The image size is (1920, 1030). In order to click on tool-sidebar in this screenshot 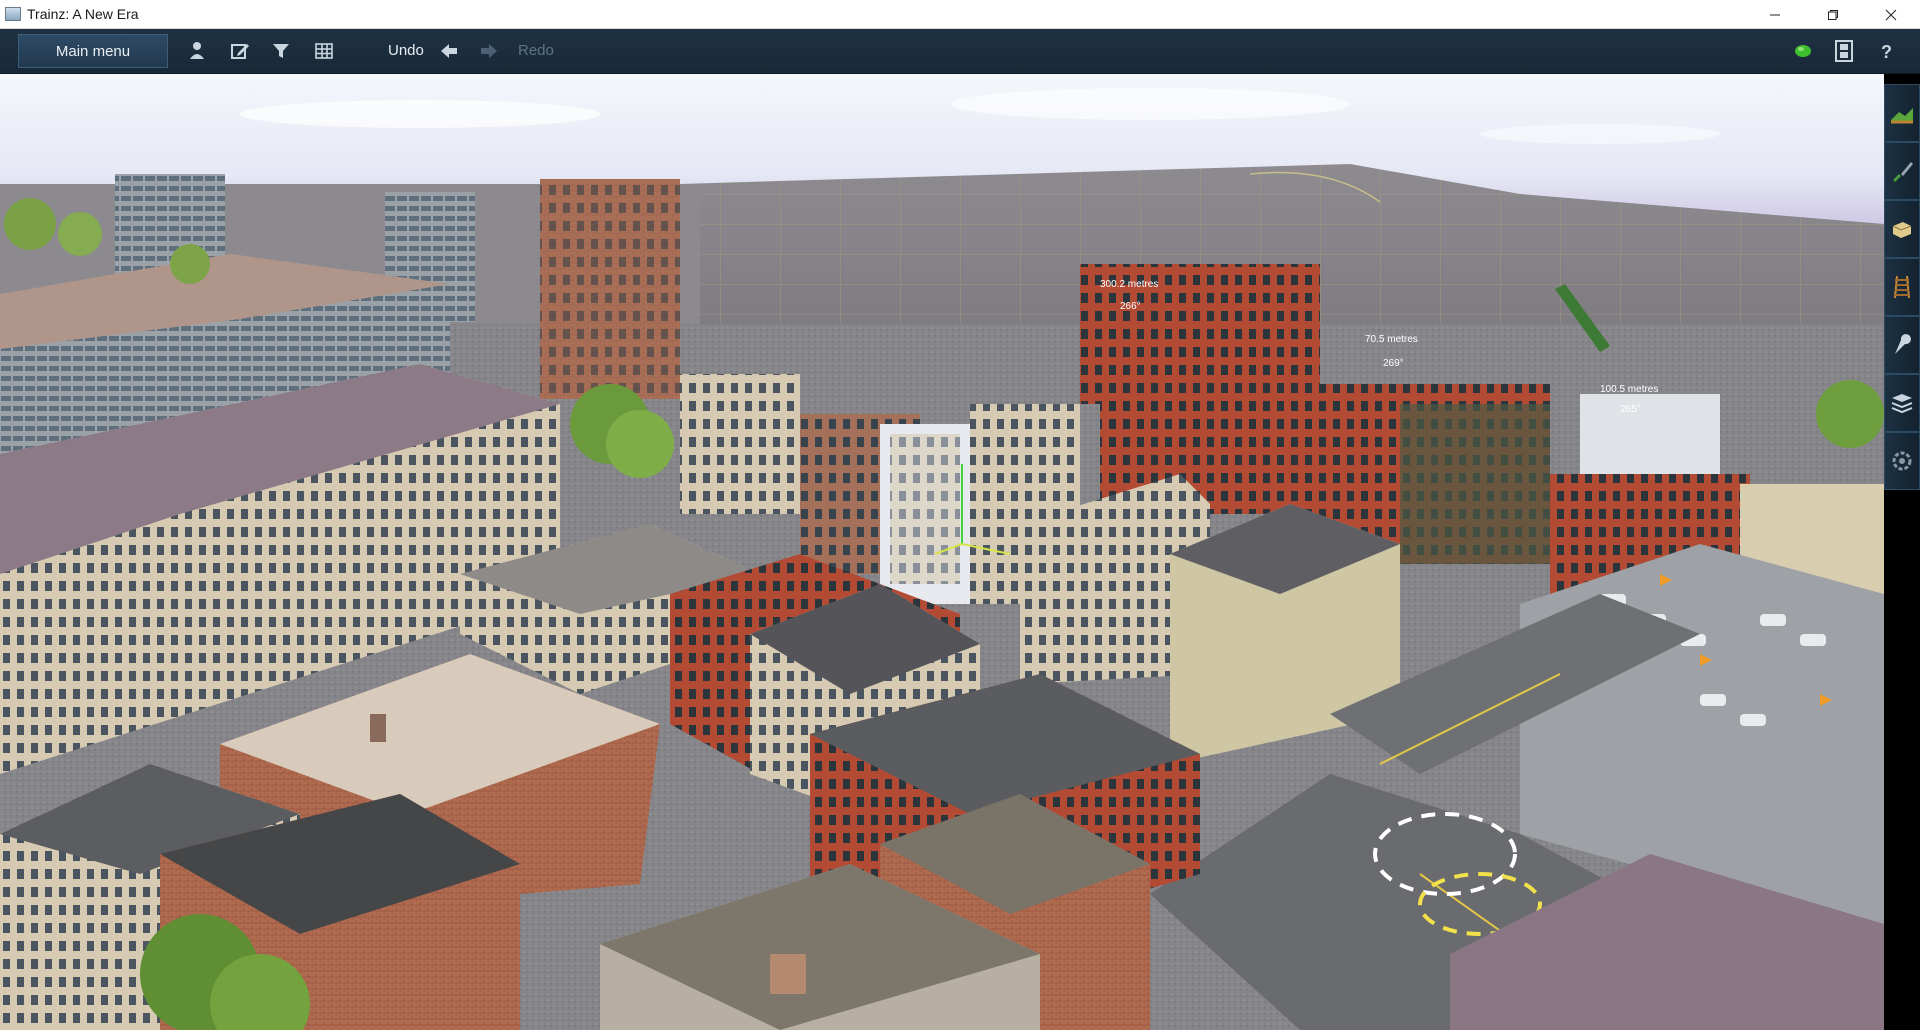, I will do `click(1902, 552)`.